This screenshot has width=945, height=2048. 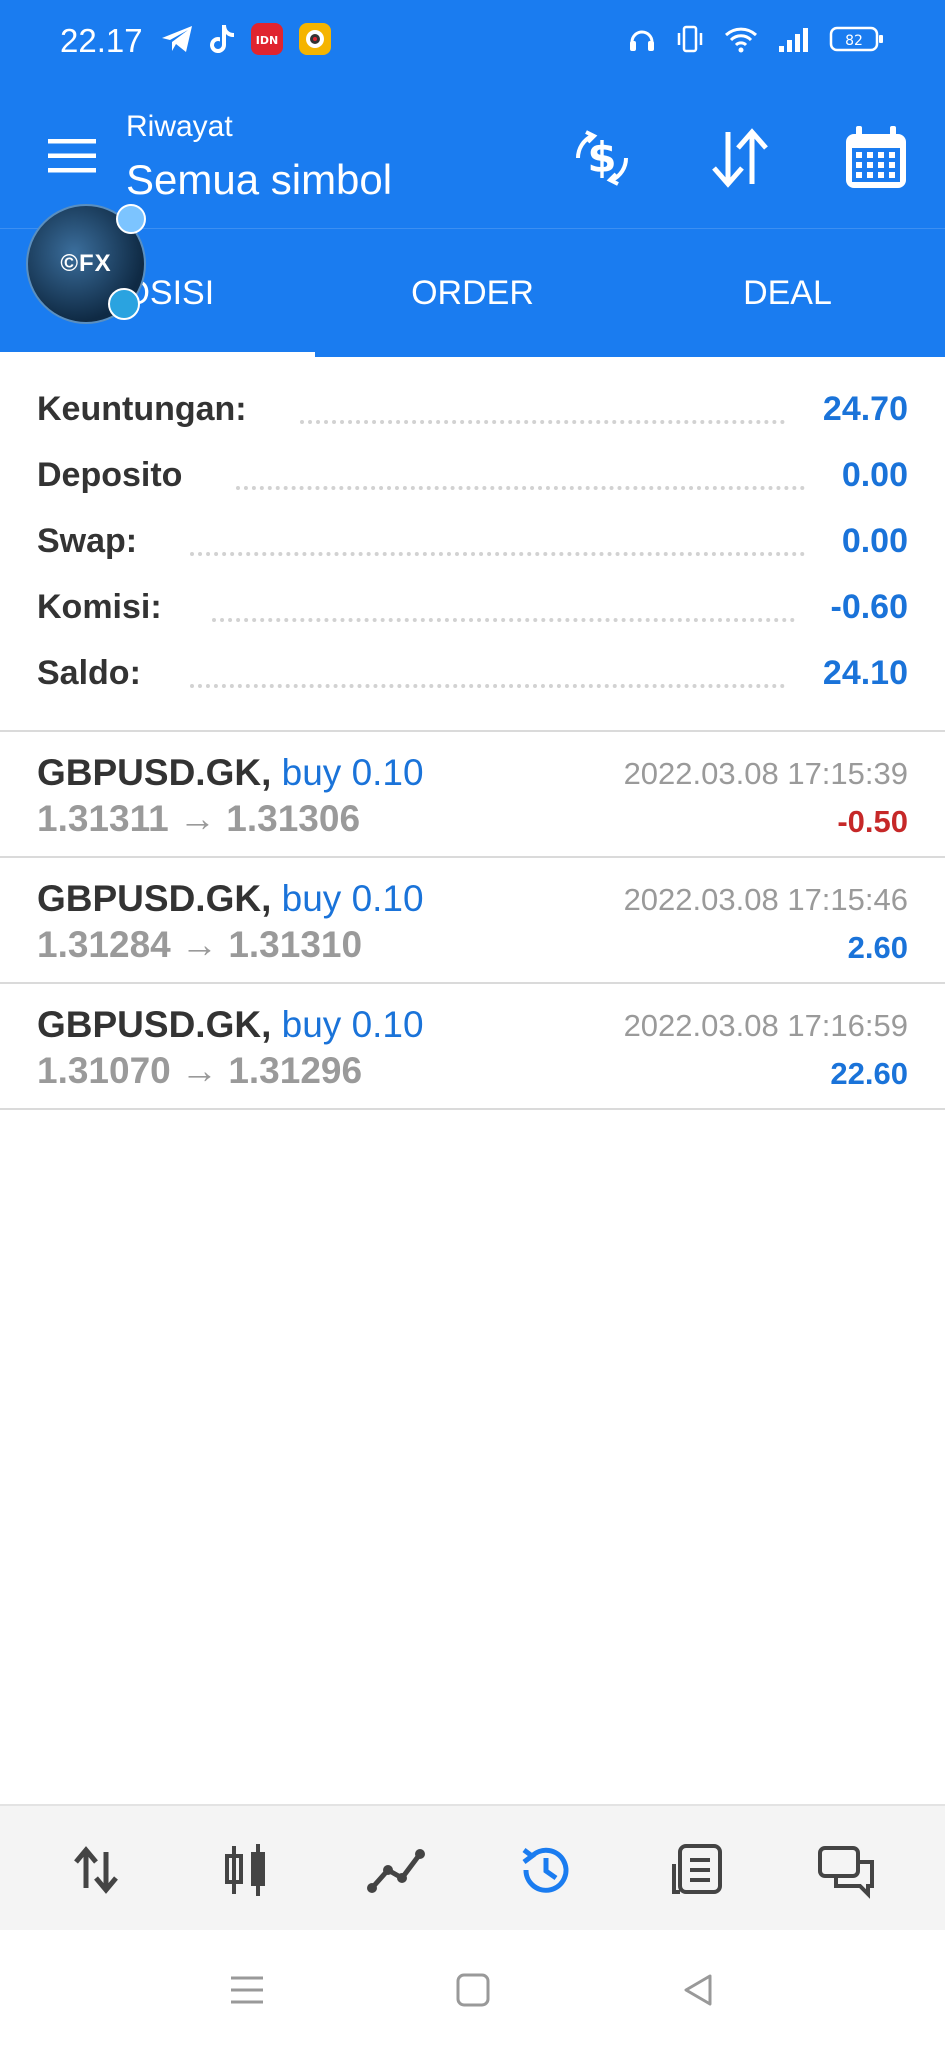 I want to click on deal-close-price: 1.31296, so click(x=295, y=1070).